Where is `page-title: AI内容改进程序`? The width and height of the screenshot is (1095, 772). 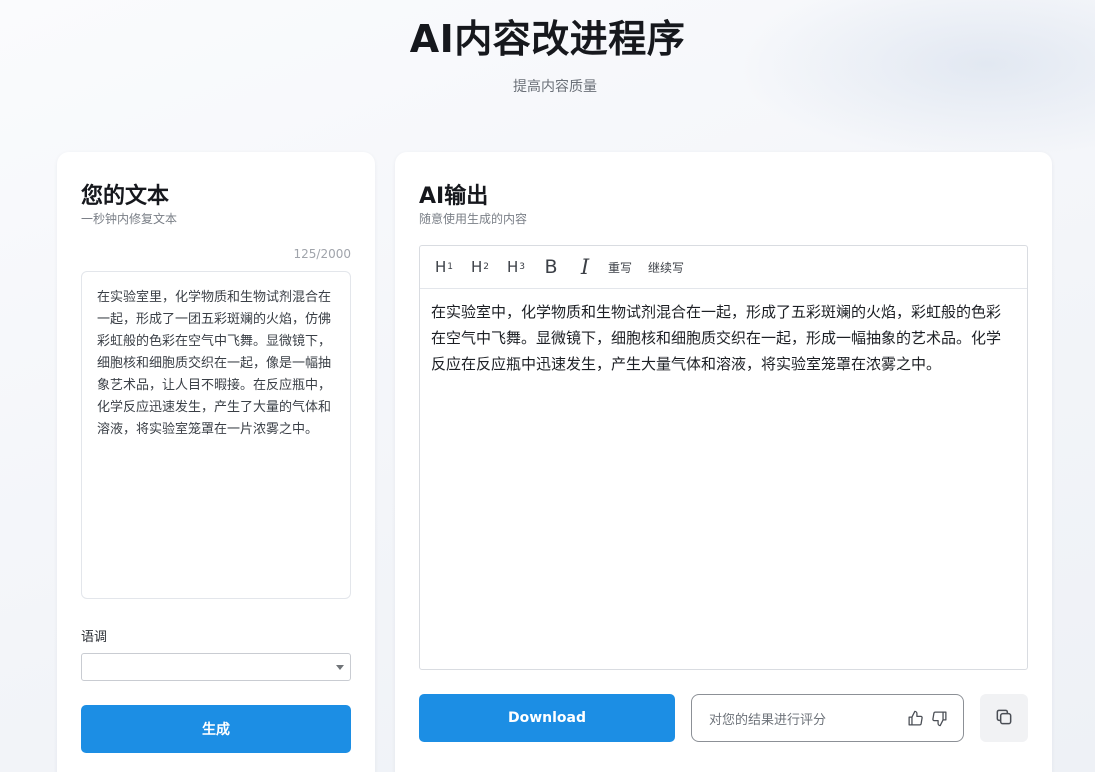
page-title: AI内容改进程序 is located at coordinates (547, 39).